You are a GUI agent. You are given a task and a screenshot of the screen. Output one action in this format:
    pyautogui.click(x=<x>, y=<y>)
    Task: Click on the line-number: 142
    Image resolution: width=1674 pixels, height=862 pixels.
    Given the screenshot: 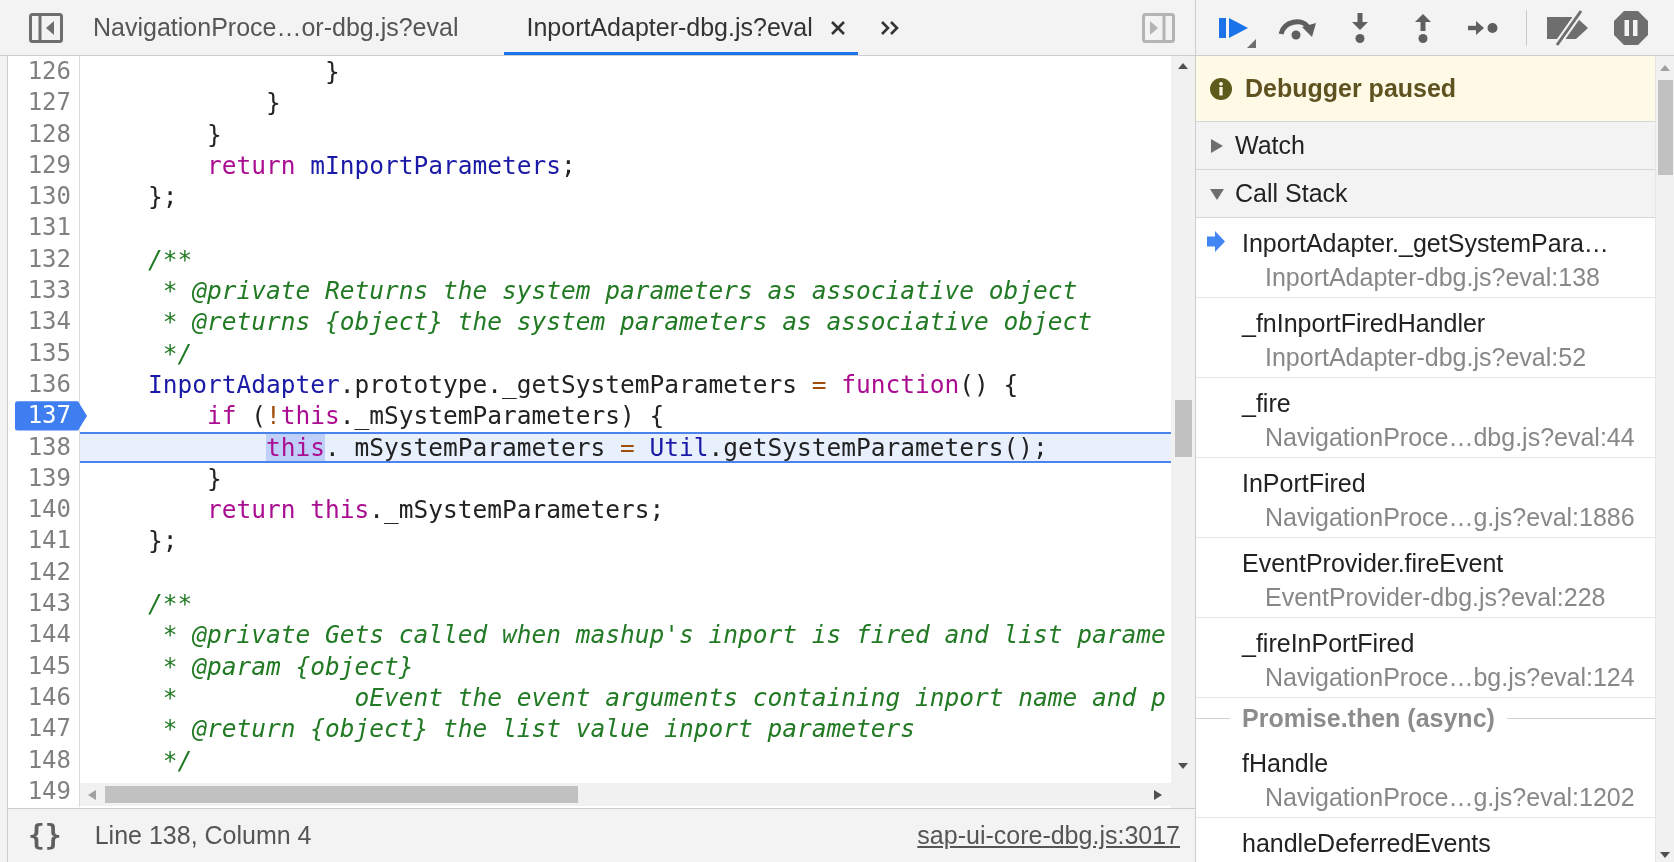 What is the action you would take?
    pyautogui.click(x=49, y=572)
    